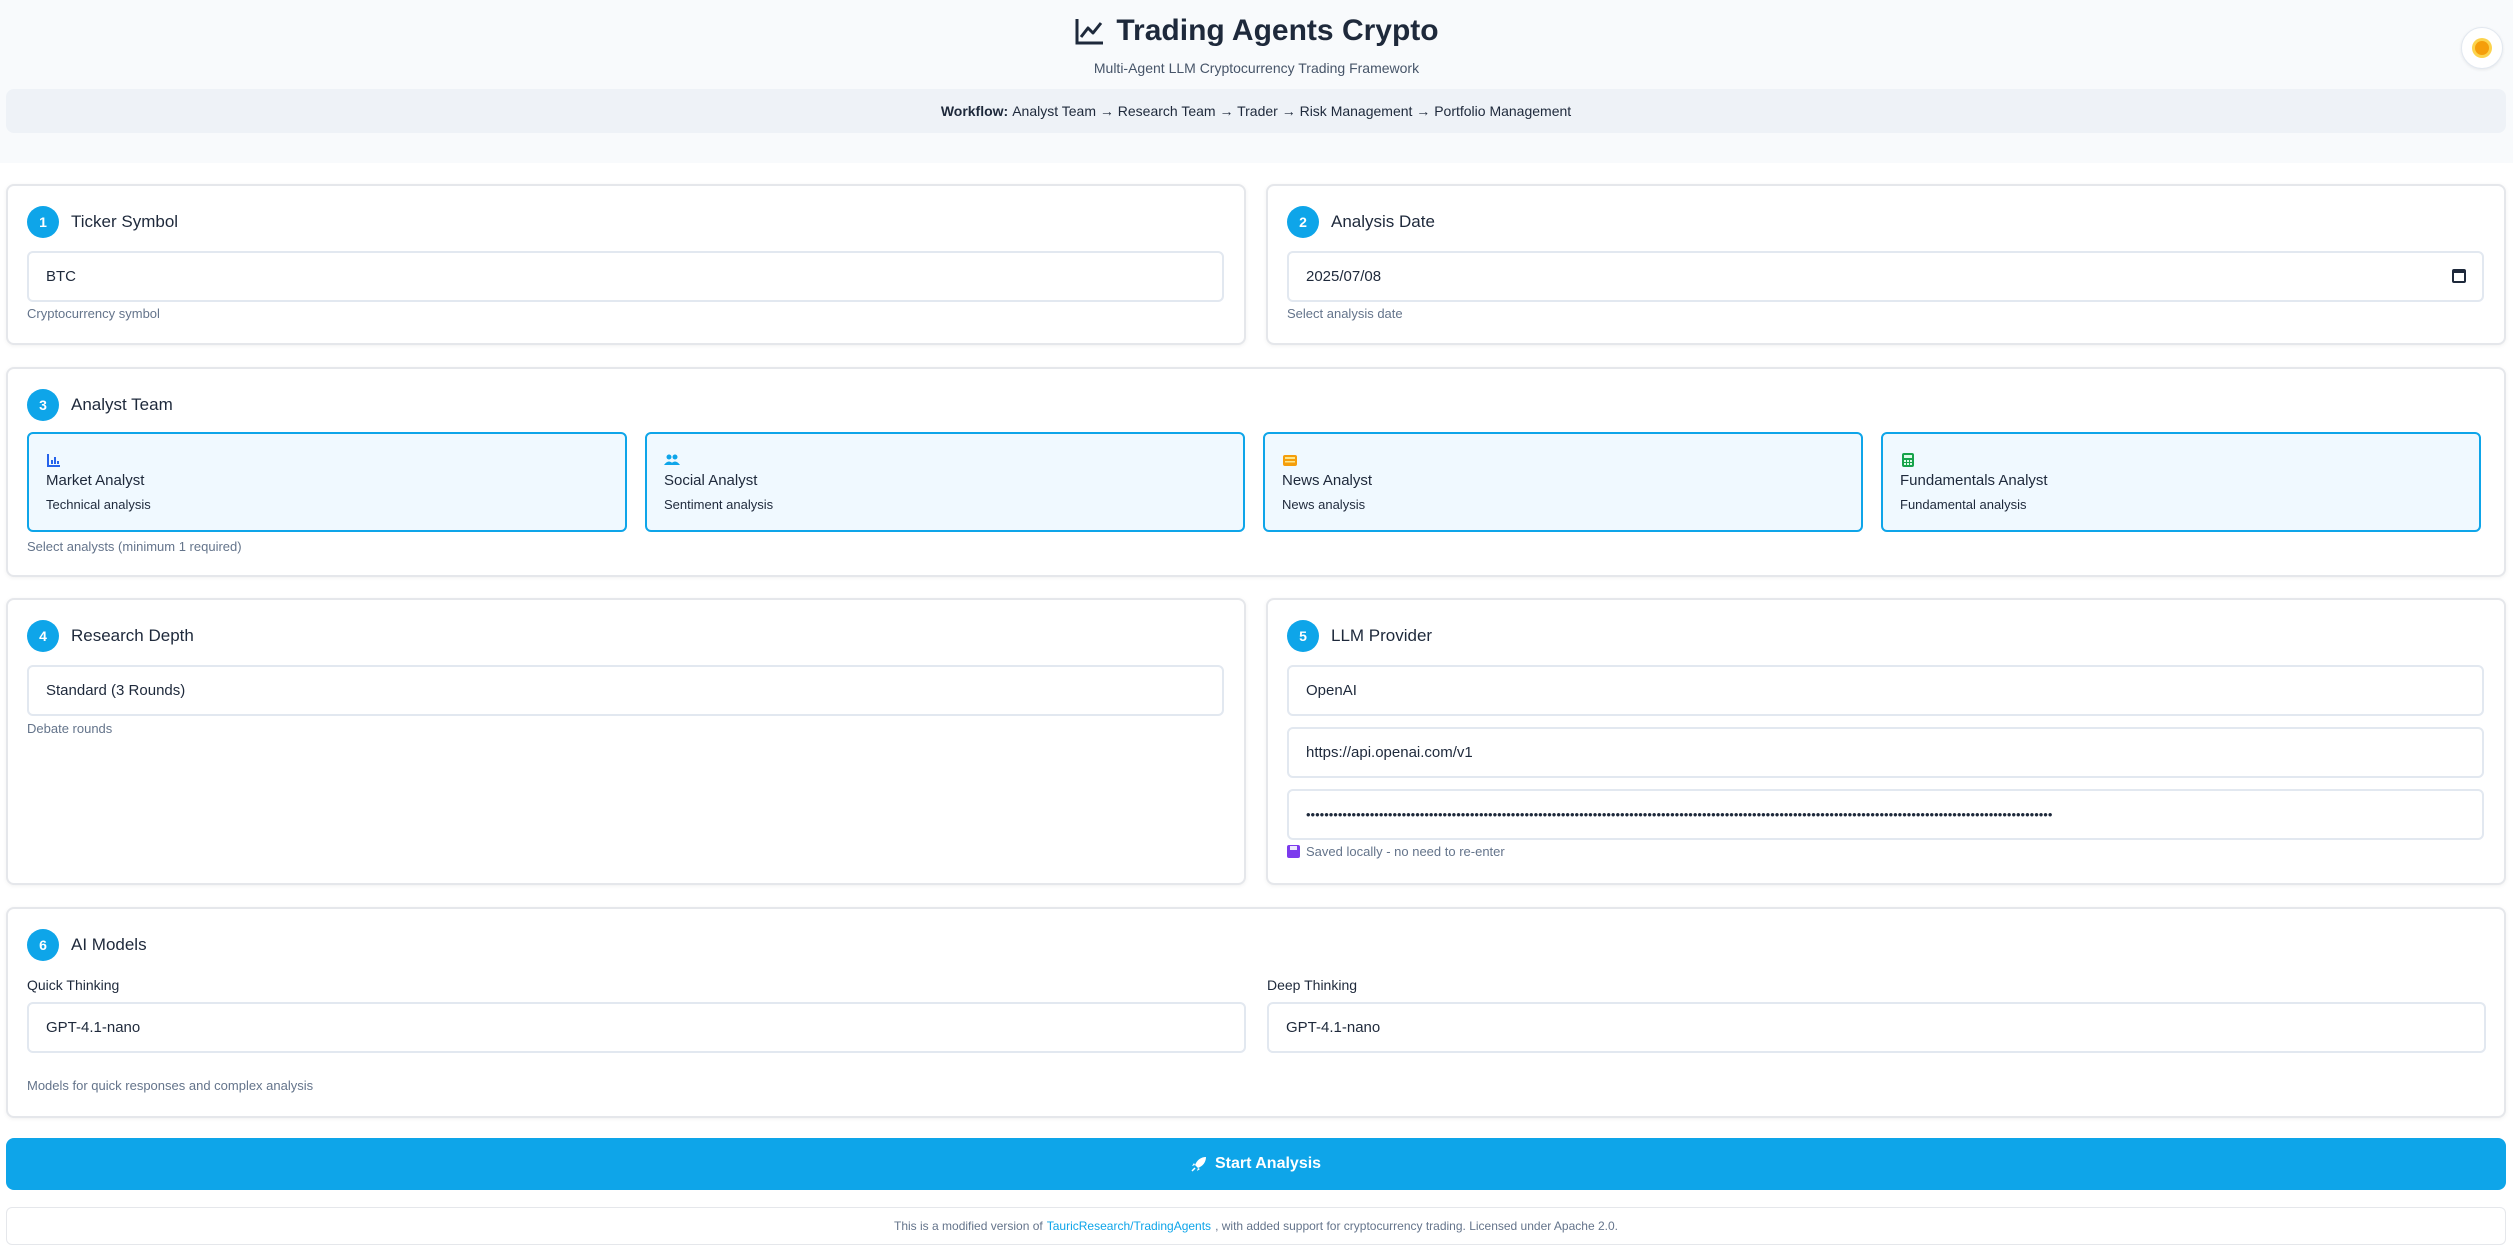  I want to click on llm-provider-value: OpenAI, so click(1331, 690).